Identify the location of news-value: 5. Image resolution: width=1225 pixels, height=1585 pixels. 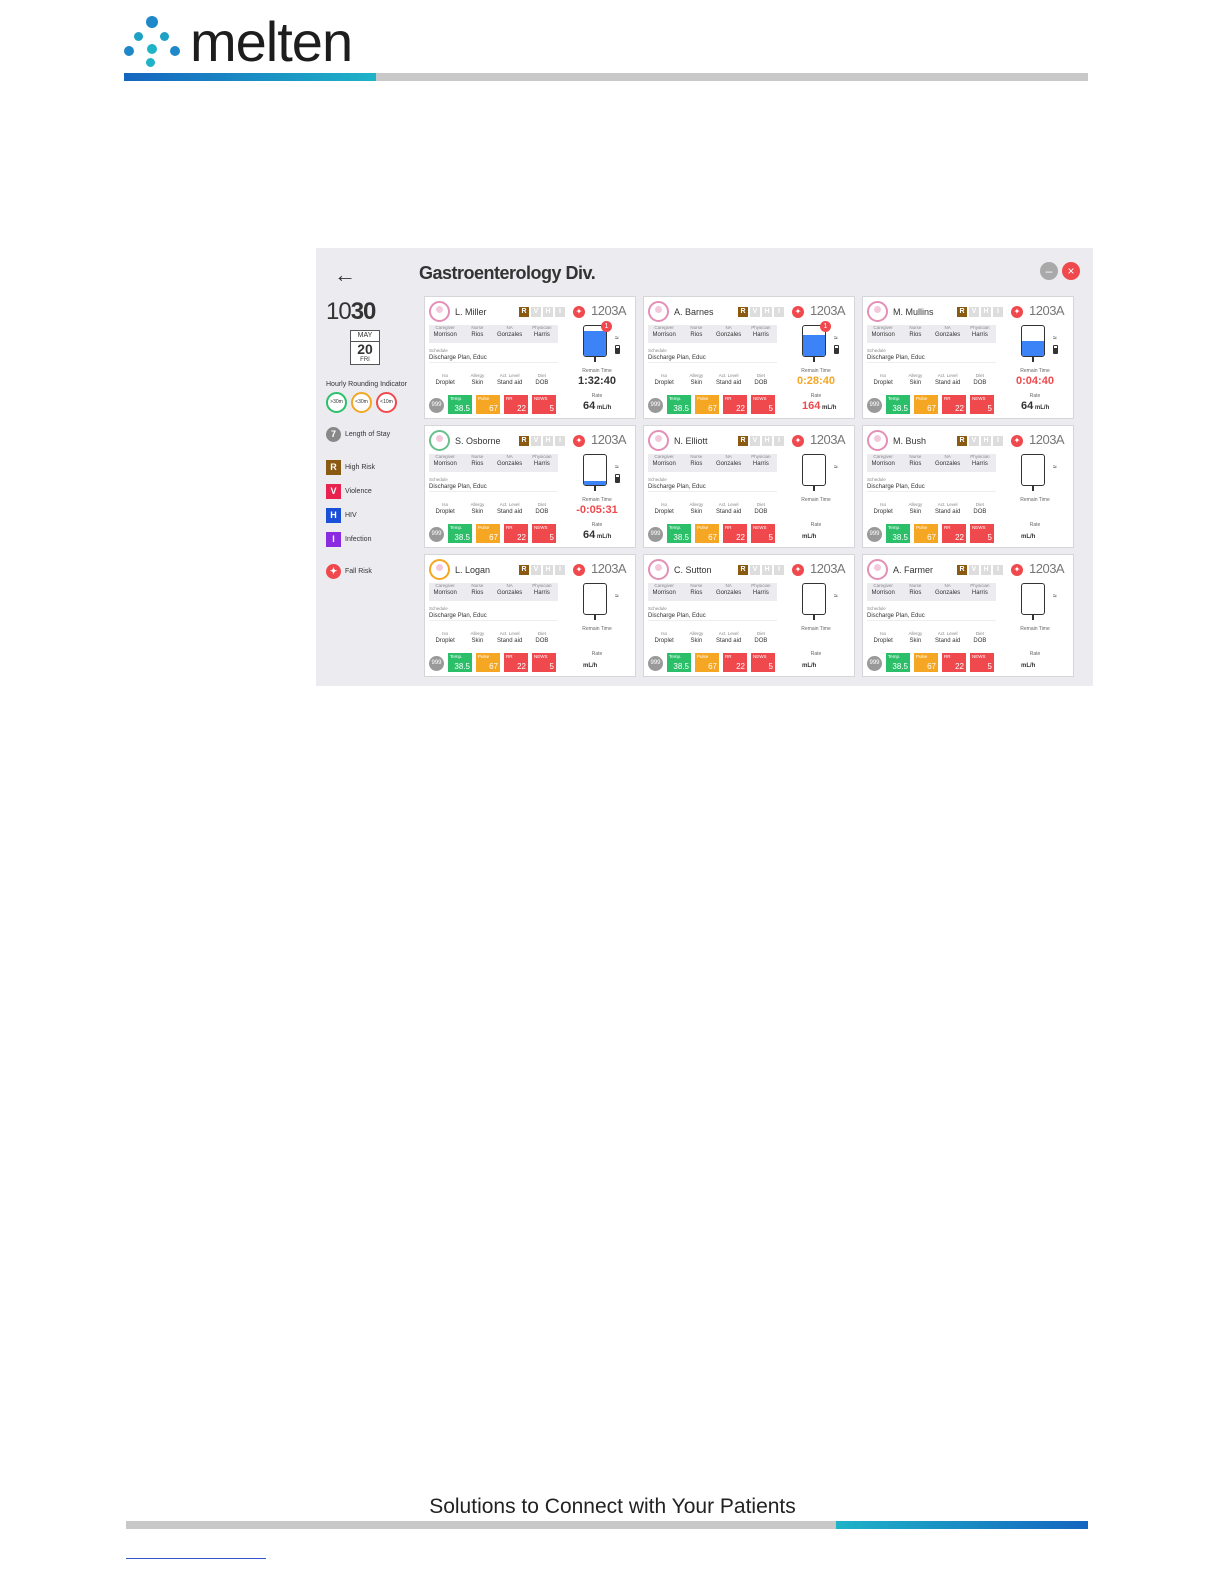
(551, 408).